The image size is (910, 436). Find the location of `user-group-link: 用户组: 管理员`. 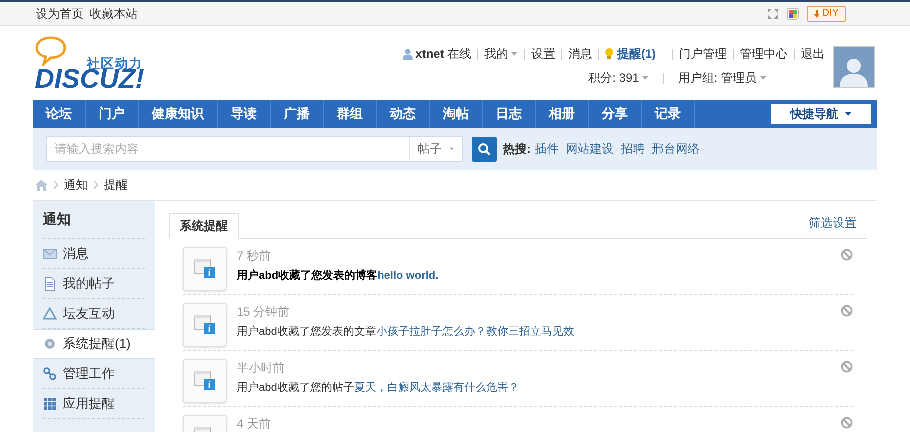

user-group-link: 用户组: 管理员 is located at coordinates (722, 78).